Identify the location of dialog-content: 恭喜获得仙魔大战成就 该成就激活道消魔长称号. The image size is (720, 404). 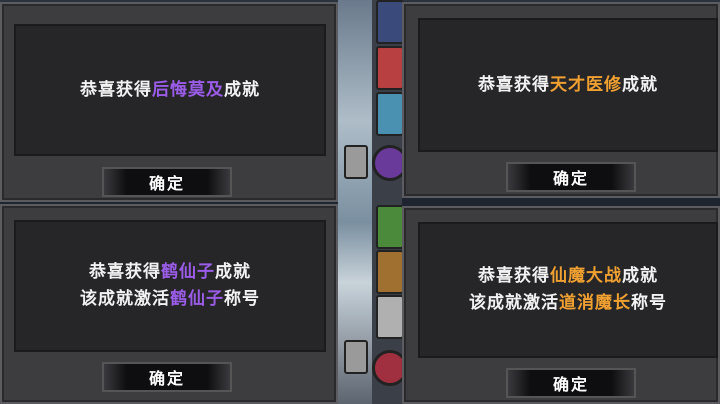
(568, 290).